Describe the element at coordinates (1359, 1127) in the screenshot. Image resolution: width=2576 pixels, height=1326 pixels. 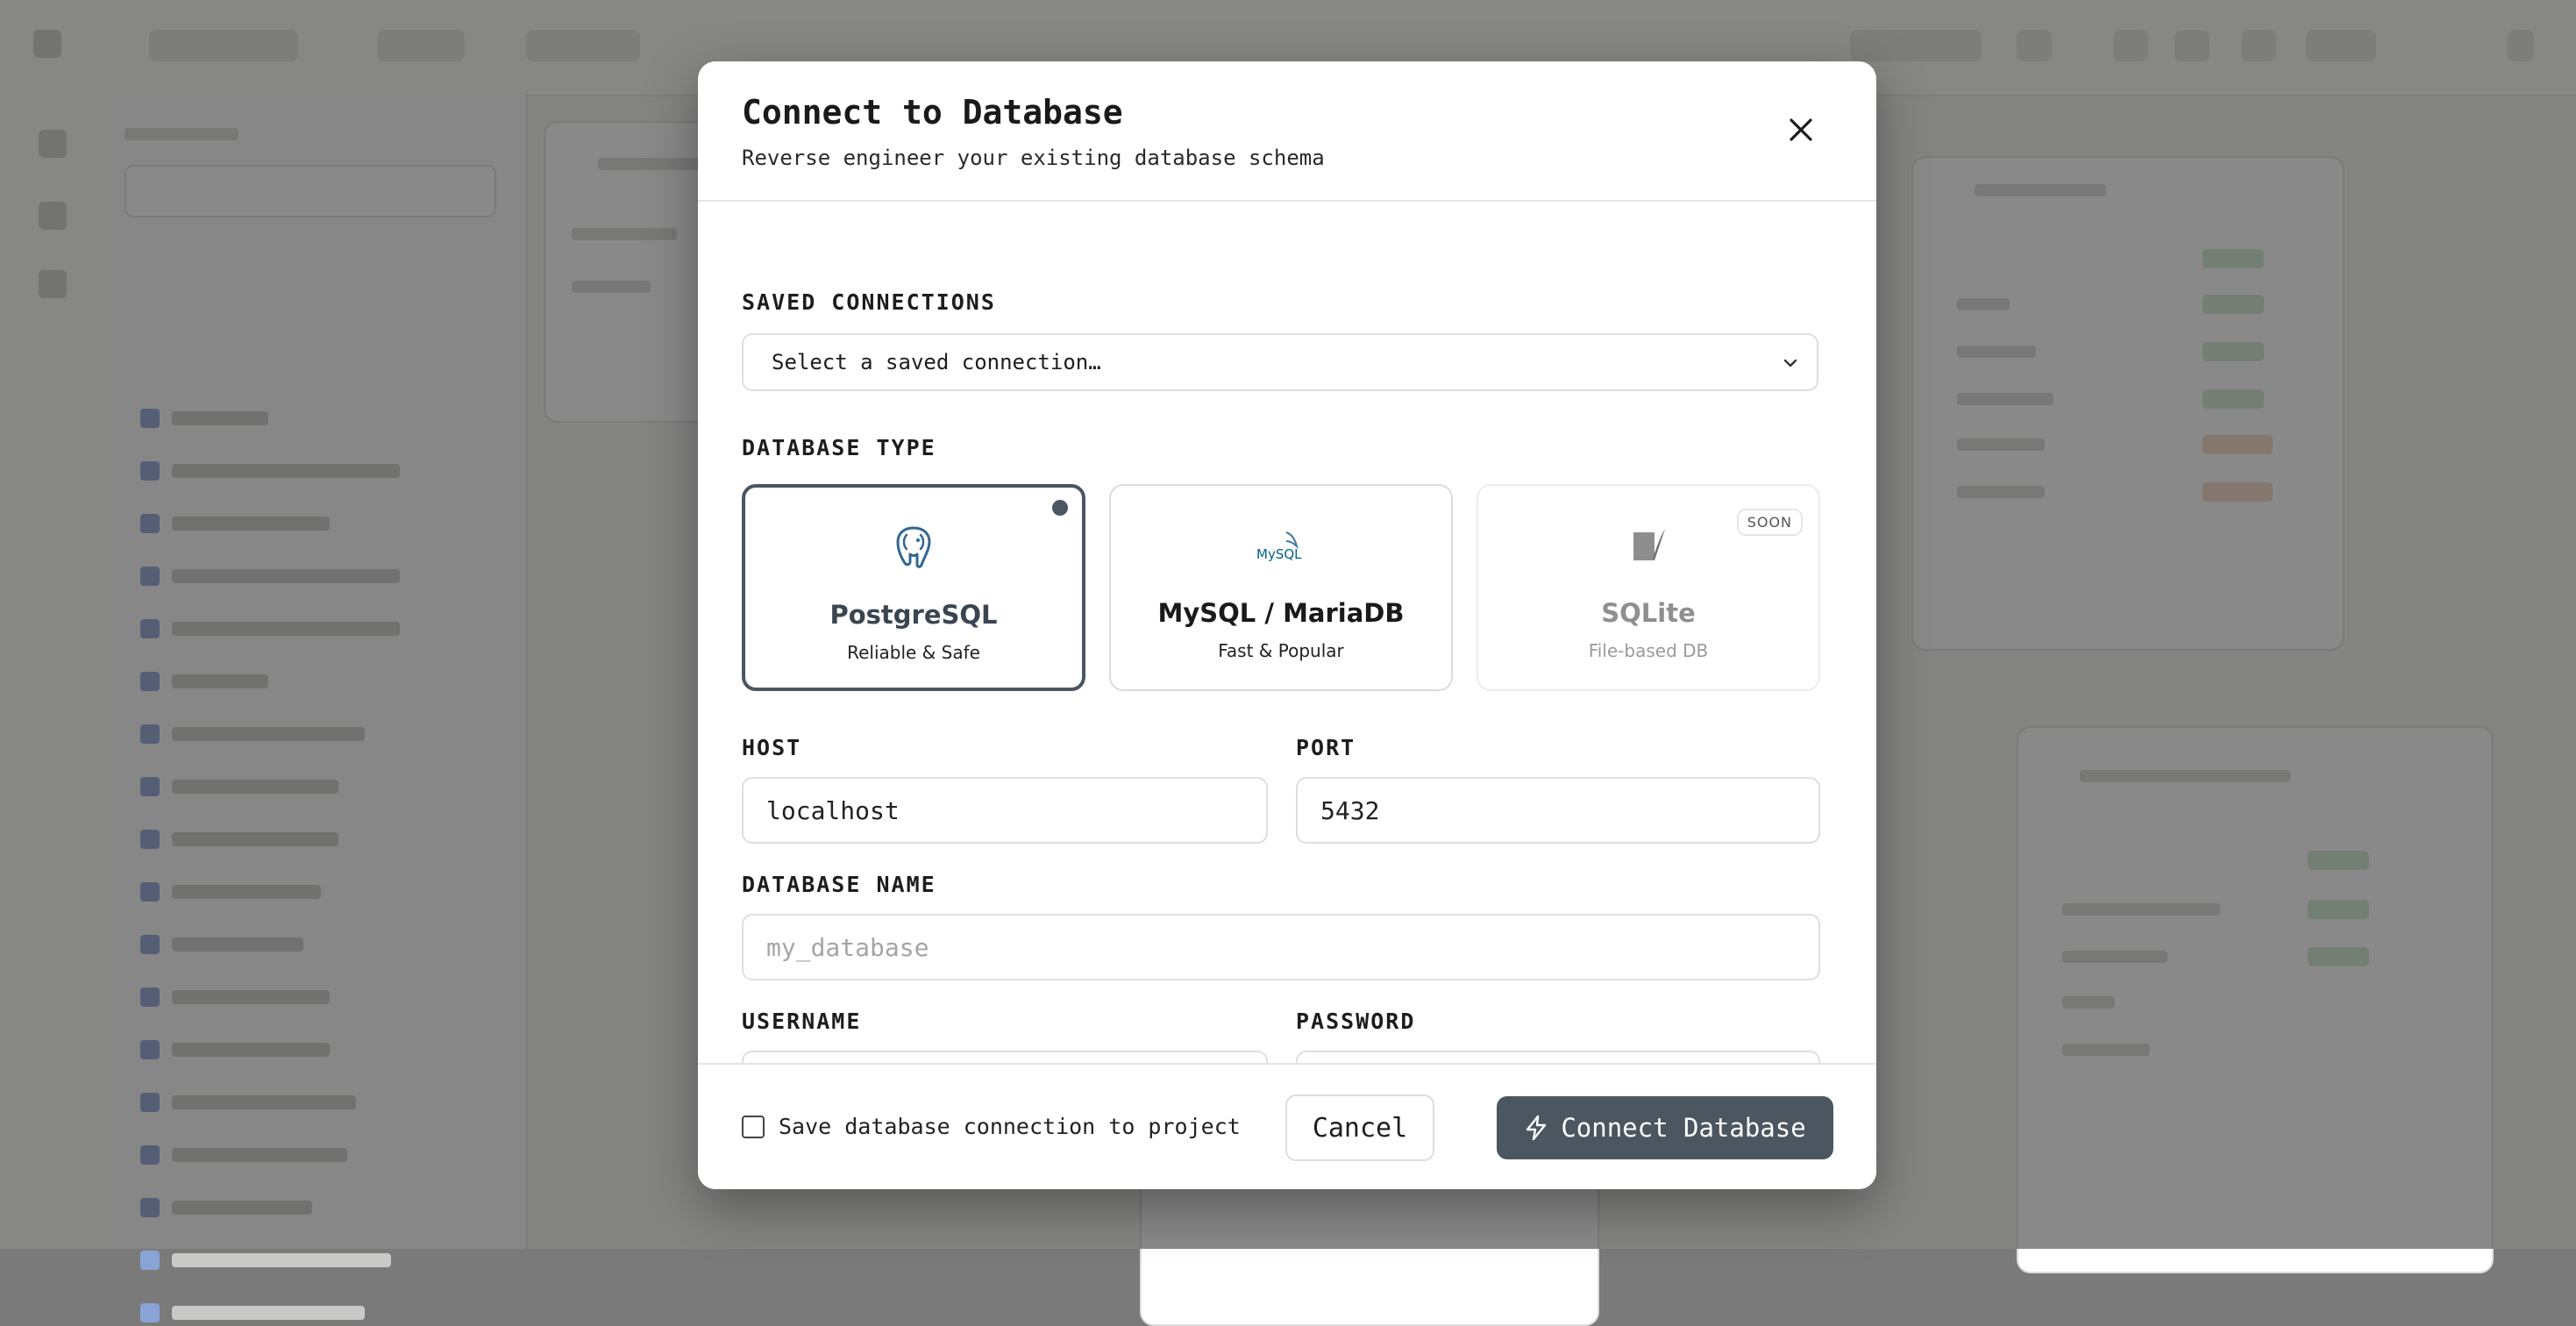
I see `cancel-button: Cancel` at that location.